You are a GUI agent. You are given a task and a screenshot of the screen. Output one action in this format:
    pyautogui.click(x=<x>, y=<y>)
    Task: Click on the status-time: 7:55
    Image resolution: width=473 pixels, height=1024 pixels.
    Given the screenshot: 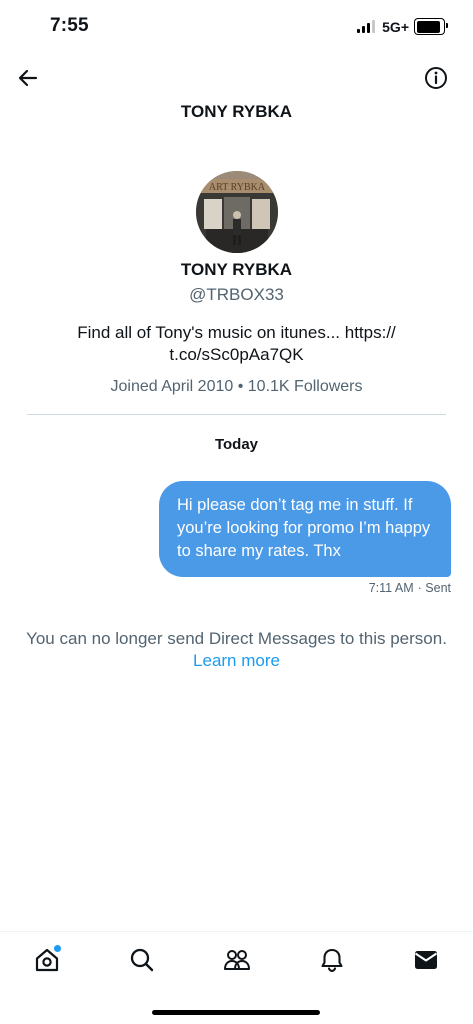 What is the action you would take?
    pyautogui.click(x=69, y=25)
    